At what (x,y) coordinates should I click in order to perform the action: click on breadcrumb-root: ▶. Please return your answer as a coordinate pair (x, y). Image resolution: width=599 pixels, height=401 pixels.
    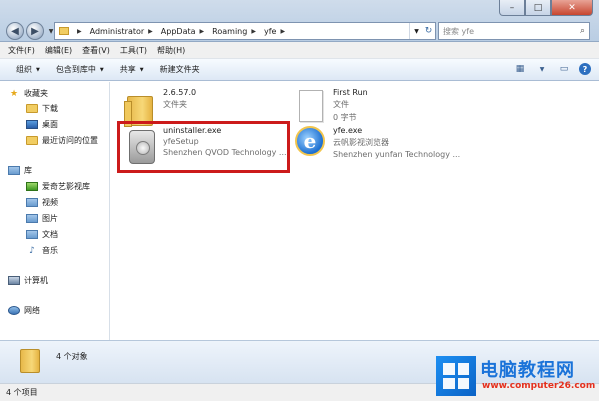
    Looking at the image, I should click on (79, 31).